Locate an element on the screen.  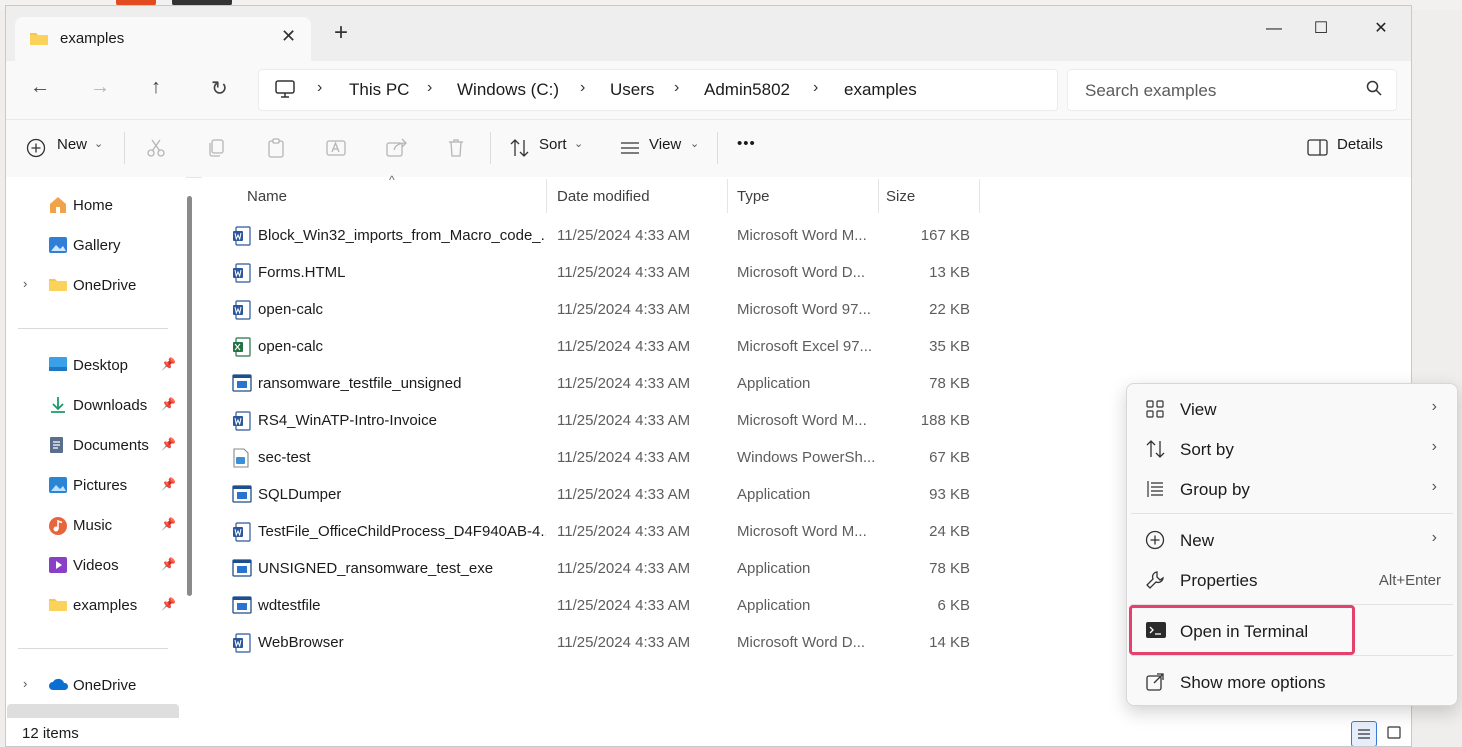
sidebar-item-label: Home is located at coordinates (93, 205).